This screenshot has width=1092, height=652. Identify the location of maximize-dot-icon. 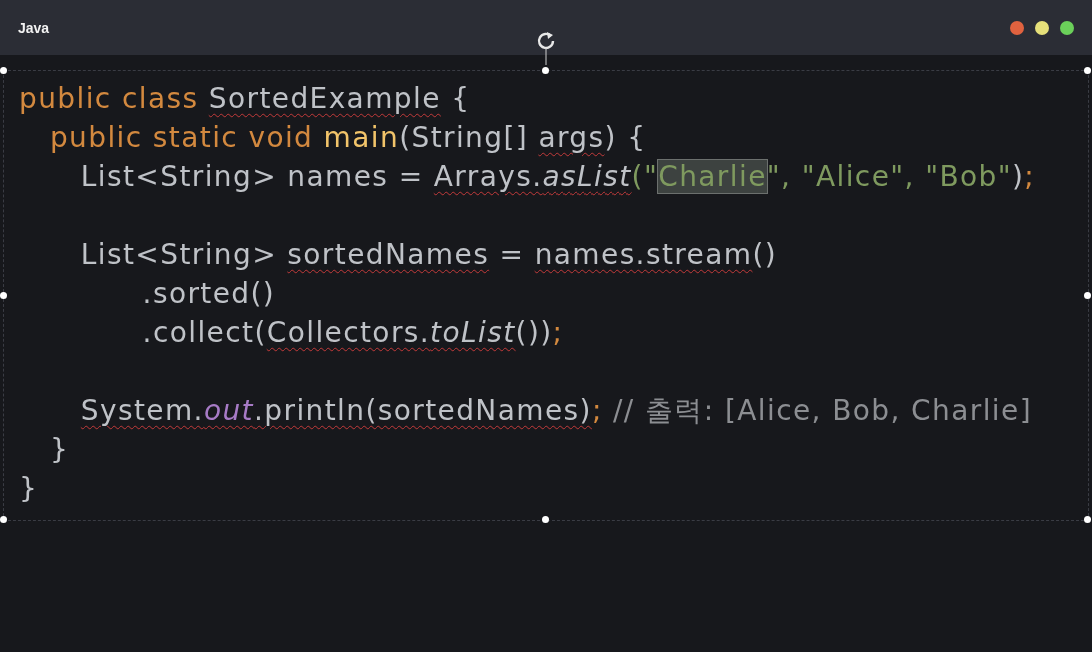
(1067, 27).